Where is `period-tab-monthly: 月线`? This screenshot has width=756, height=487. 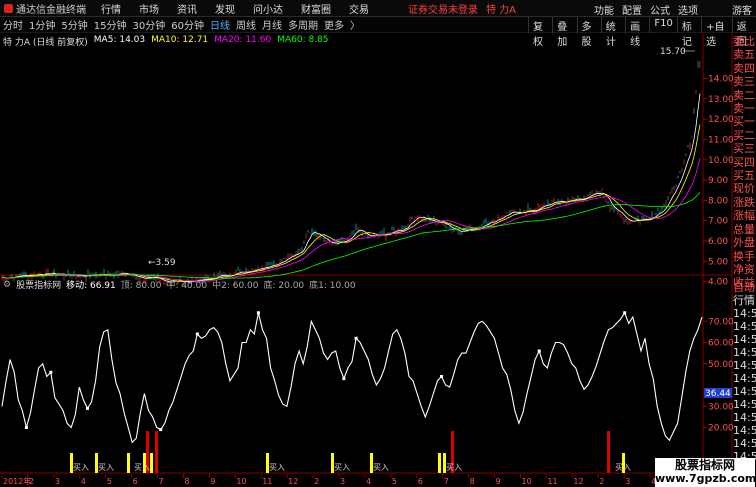
period-tab-monthly: 月线 is located at coordinates (272, 24).